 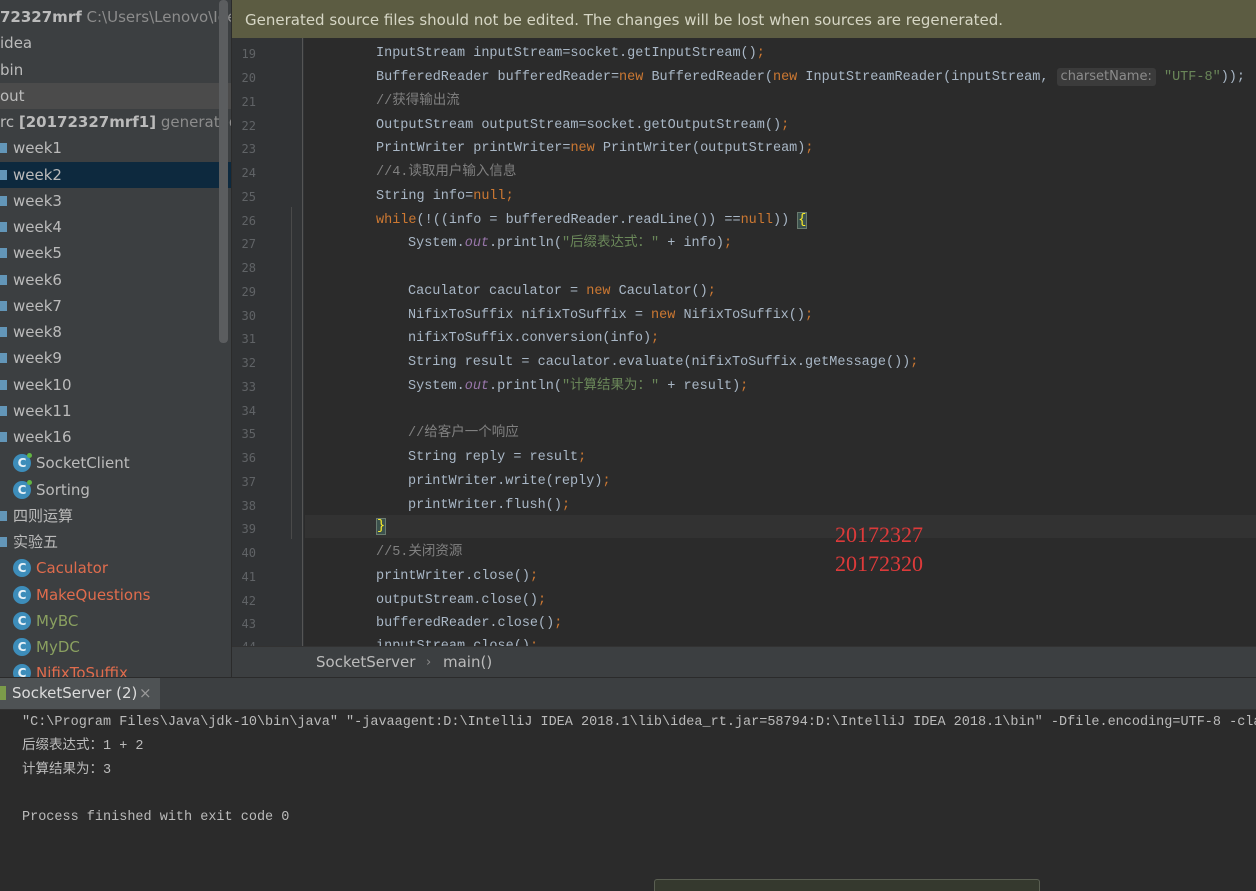 What do you see at coordinates (248, 482) in the screenshot?
I see `line-number: 37` at bounding box center [248, 482].